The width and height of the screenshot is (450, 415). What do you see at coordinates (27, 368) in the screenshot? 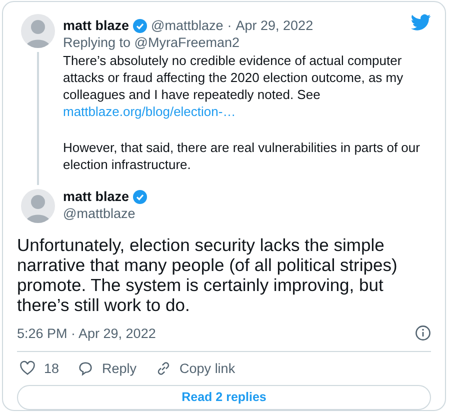
I see `heart-icon` at bounding box center [27, 368].